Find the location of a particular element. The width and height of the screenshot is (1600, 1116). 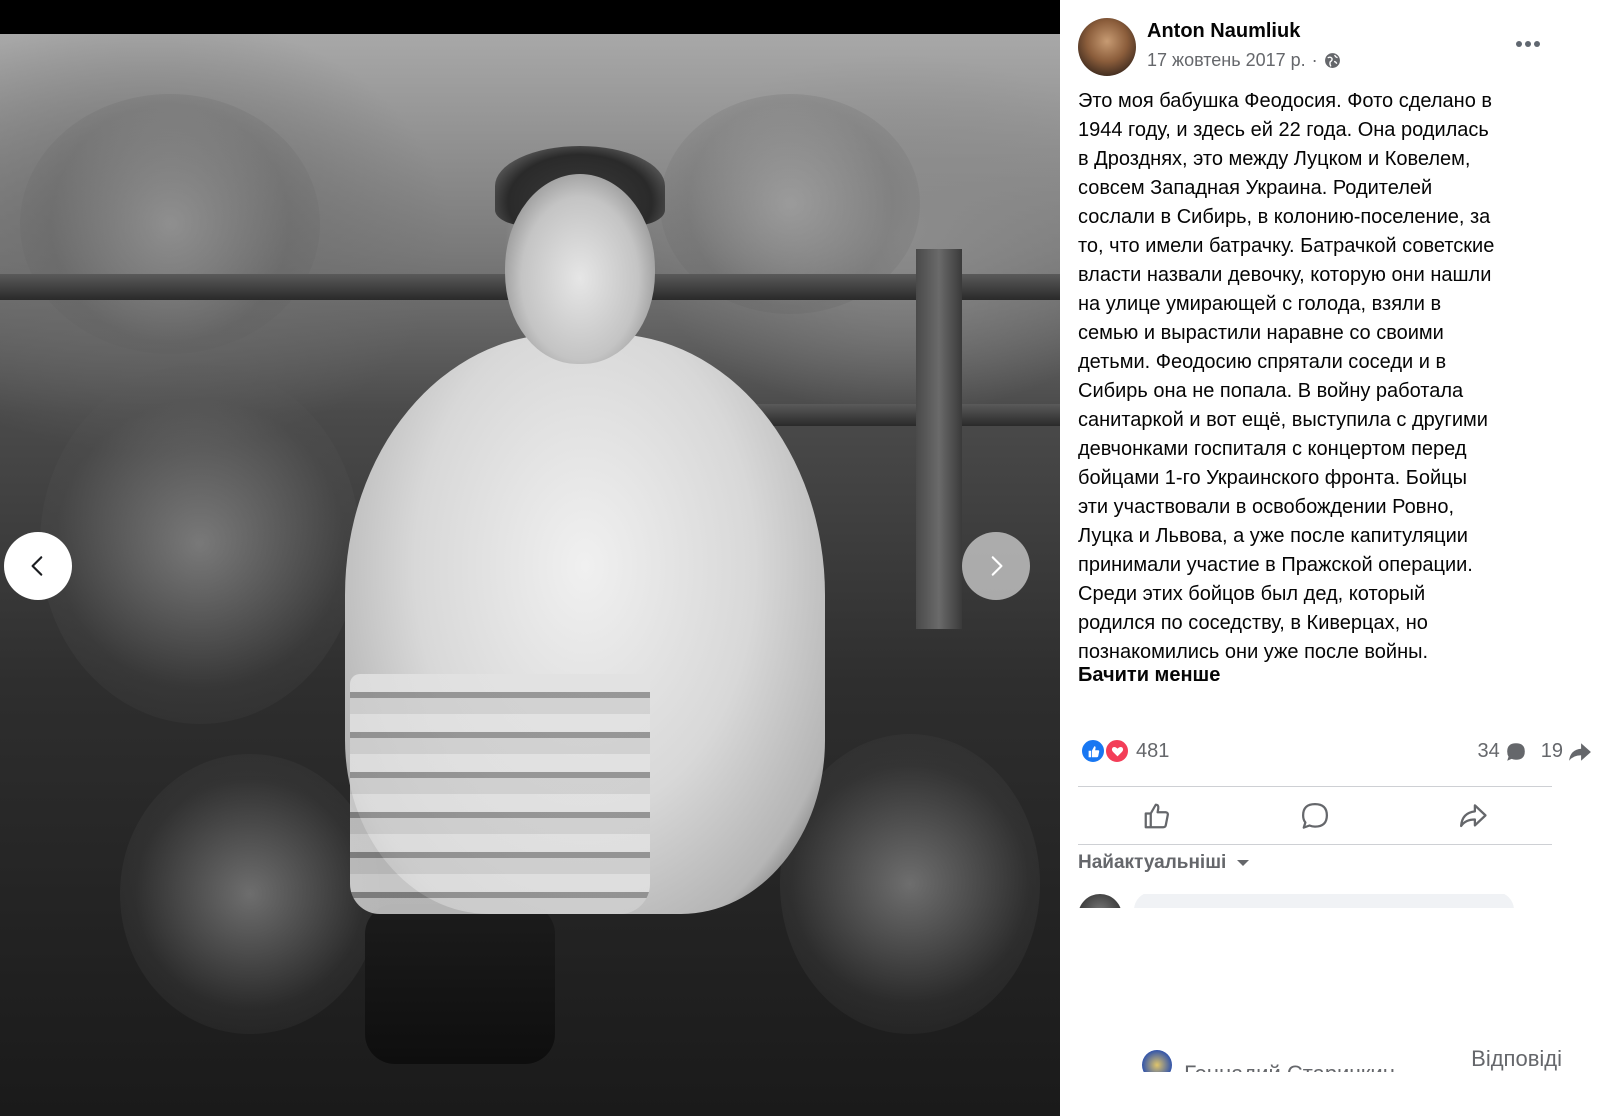

shares-count: 19 is located at coordinates (1551, 751).